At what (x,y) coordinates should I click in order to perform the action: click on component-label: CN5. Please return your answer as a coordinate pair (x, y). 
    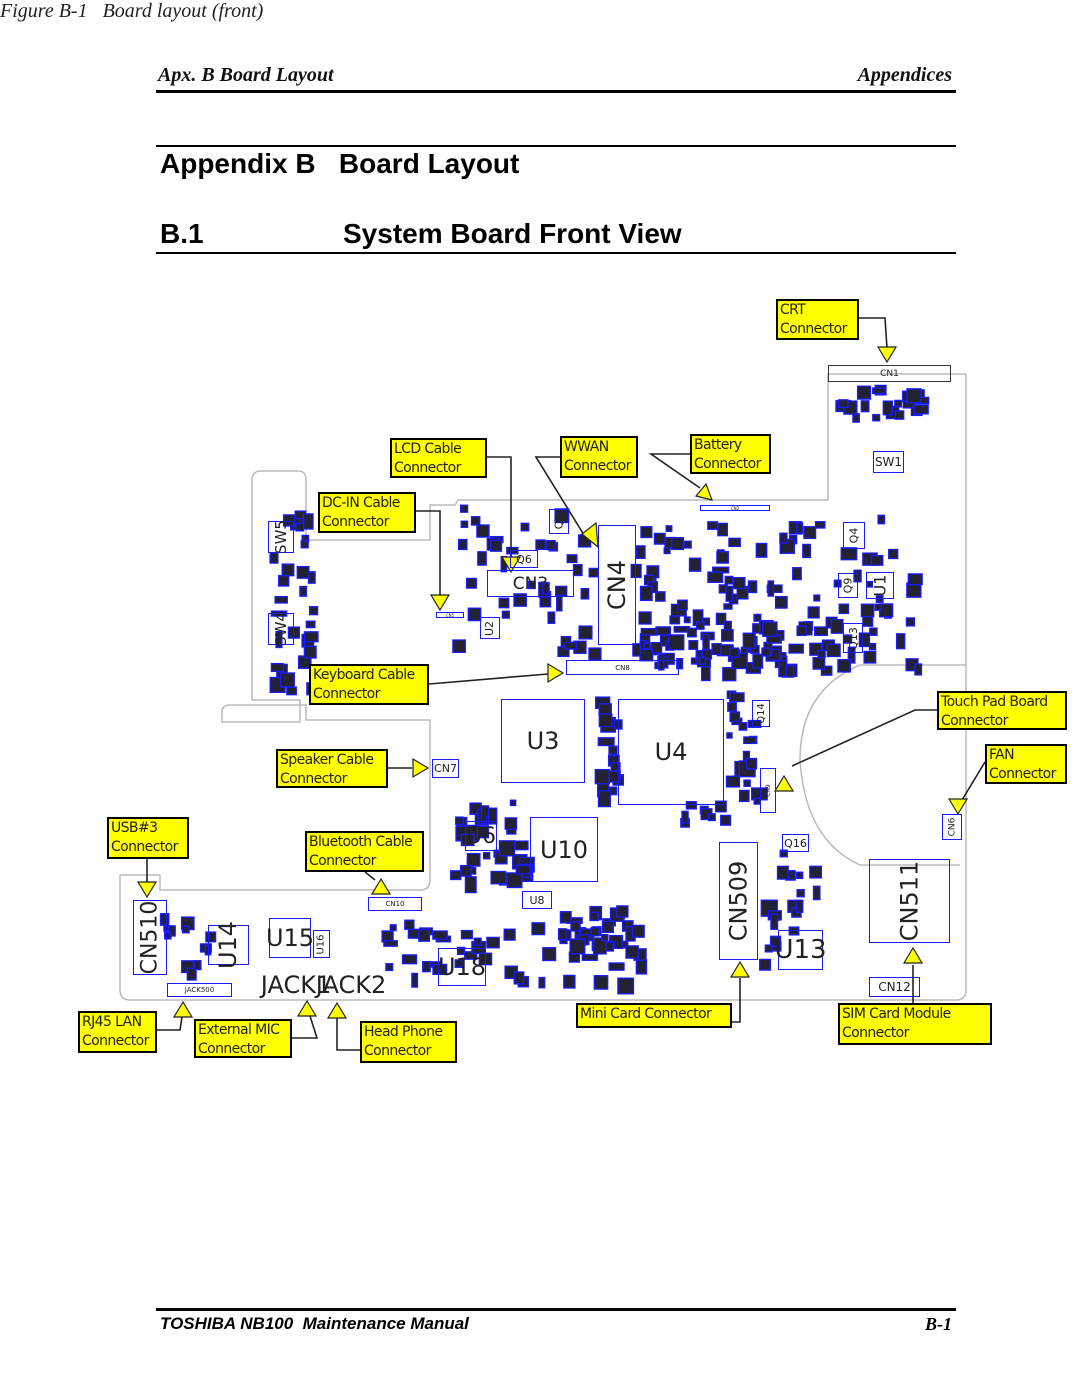
    Looking at the image, I should click on (450, 615).